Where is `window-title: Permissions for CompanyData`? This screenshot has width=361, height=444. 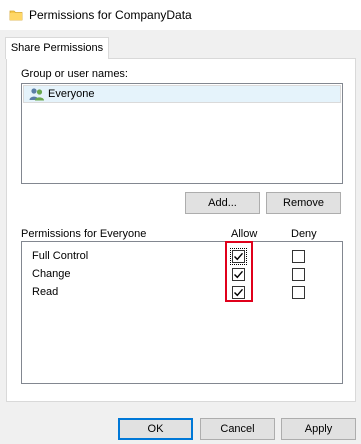 window-title: Permissions for CompanyData is located at coordinates (110, 15).